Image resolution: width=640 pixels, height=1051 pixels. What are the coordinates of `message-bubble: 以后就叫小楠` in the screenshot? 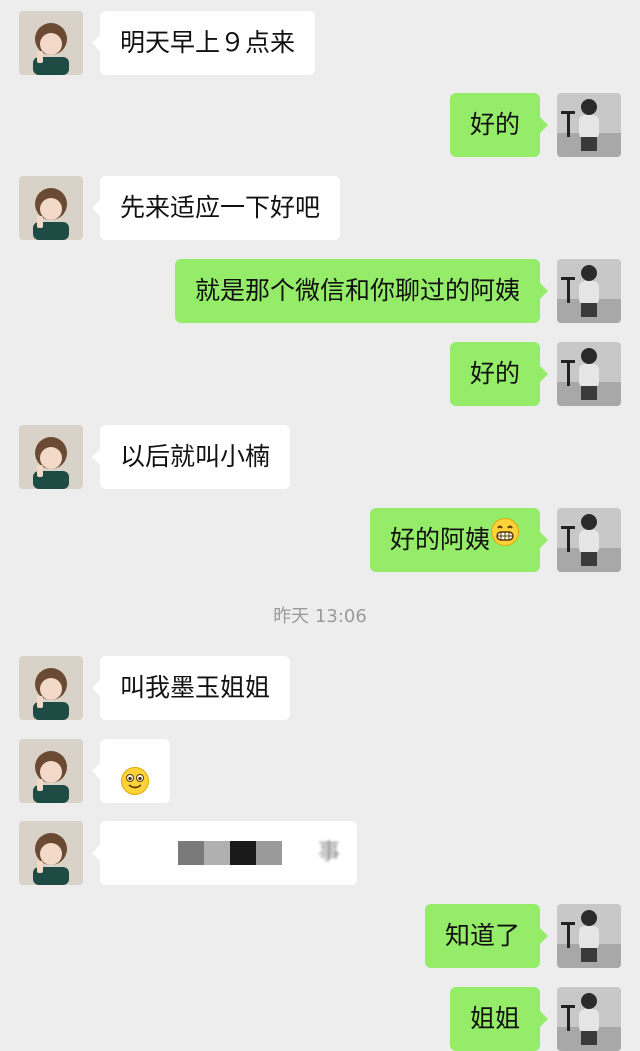 It's located at (191, 457).